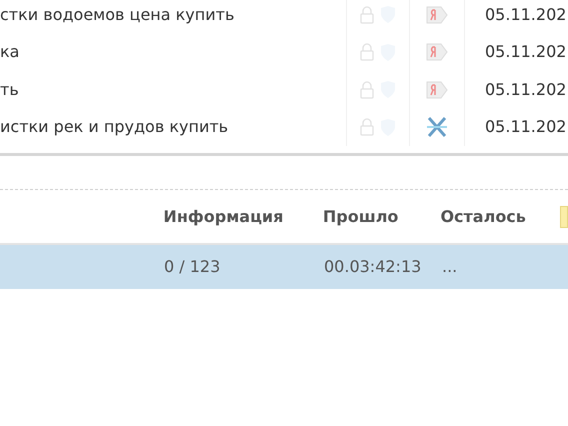 The image size is (568, 426). What do you see at coordinates (373, 266) in the screenshot?
I see `table-cell: 00.03:42:13` at bounding box center [373, 266].